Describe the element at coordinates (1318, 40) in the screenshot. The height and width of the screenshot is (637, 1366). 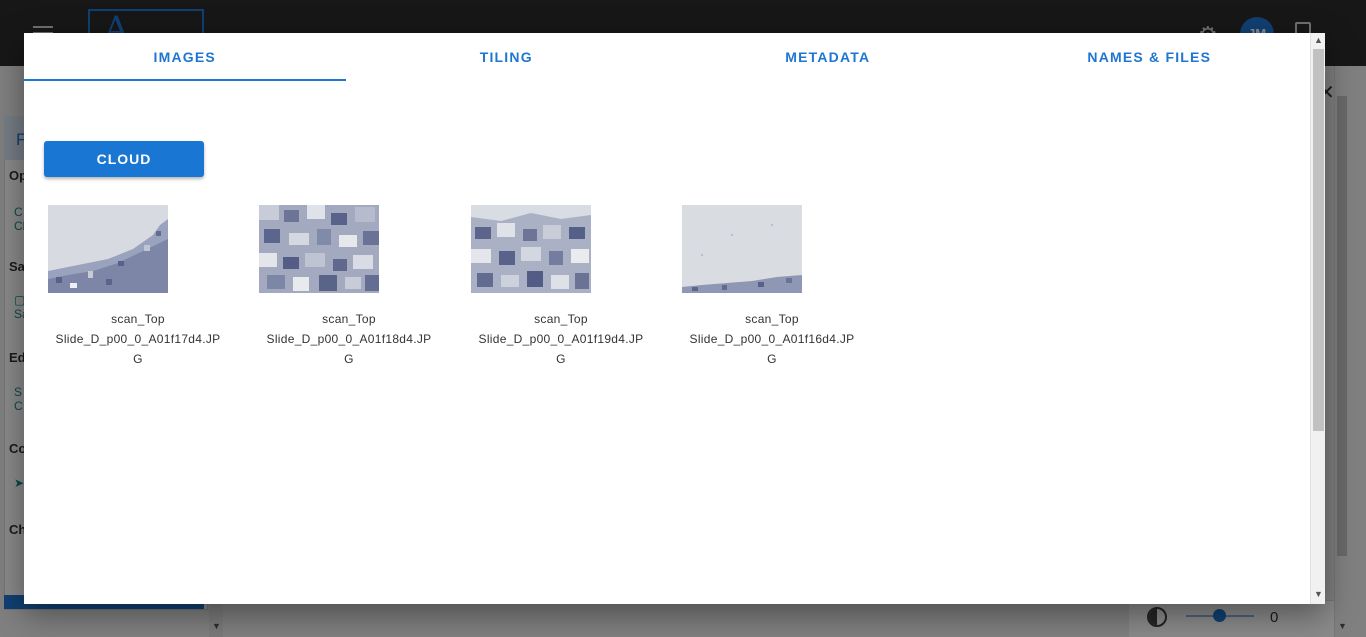
I see `scroll-up-icon: ▲` at that location.